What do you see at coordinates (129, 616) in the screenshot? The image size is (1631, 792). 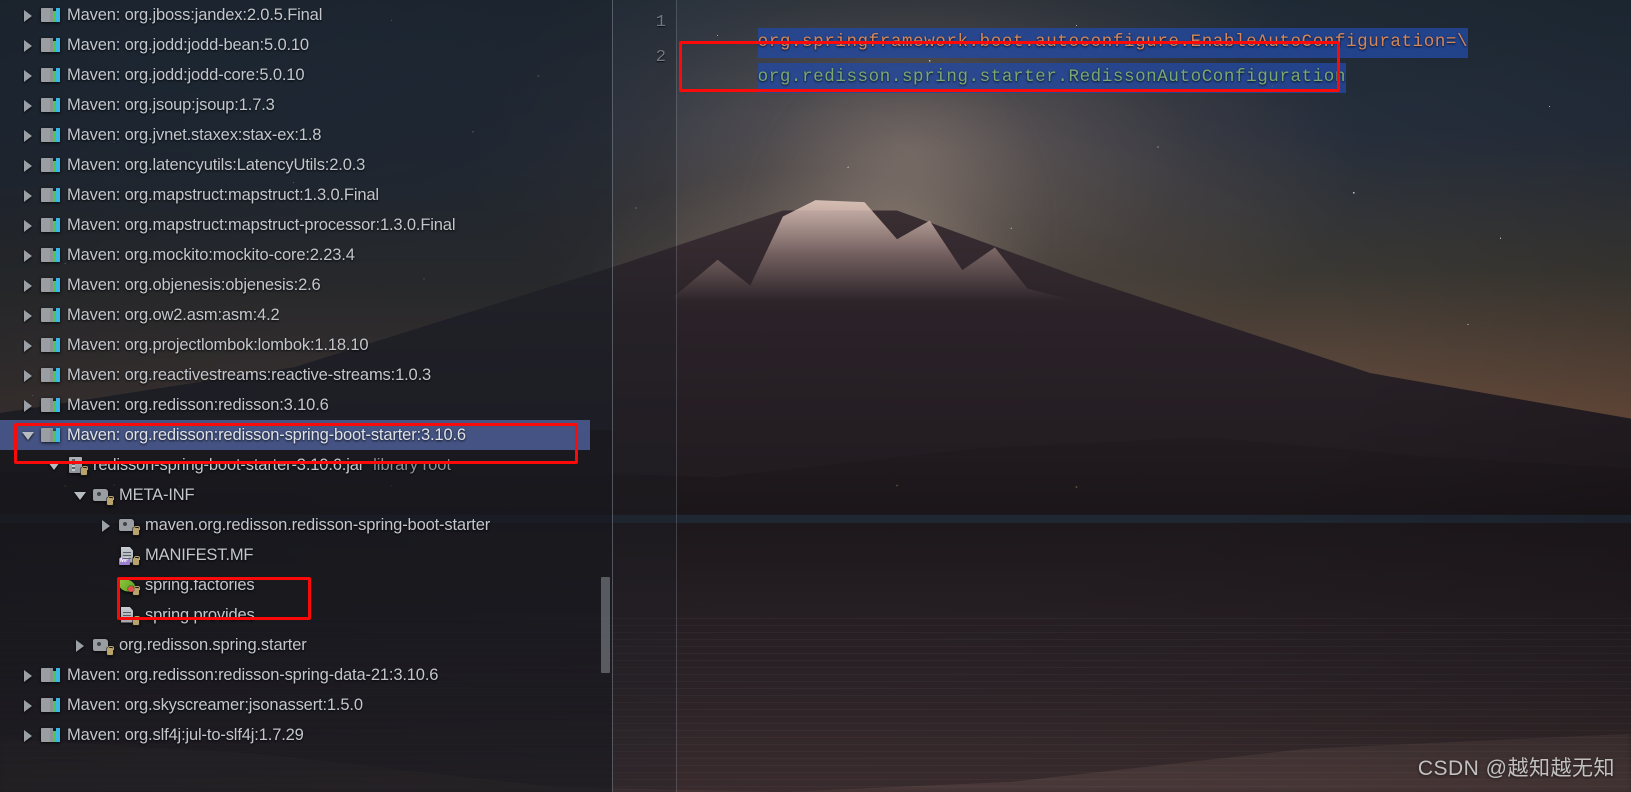 I see `text-file-icon` at bounding box center [129, 616].